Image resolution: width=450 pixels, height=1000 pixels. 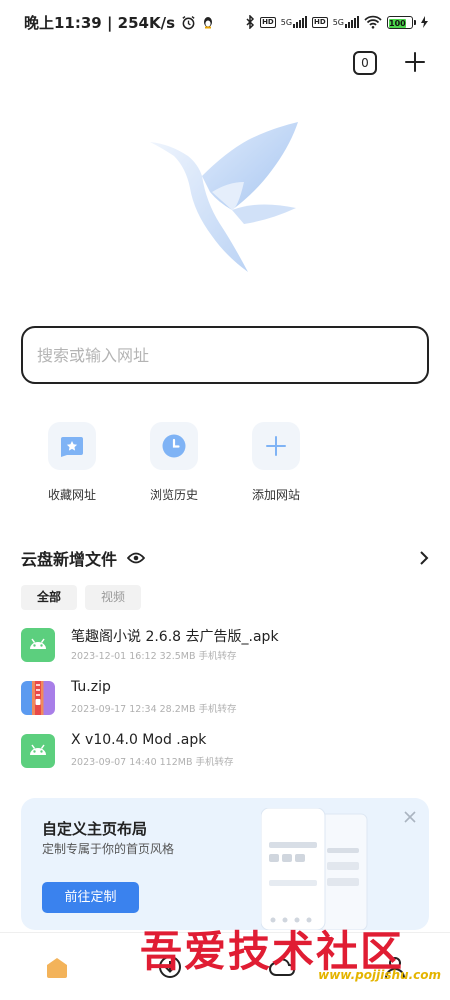 What do you see at coordinates (57, 967) in the screenshot?
I see `home-icon` at bounding box center [57, 967].